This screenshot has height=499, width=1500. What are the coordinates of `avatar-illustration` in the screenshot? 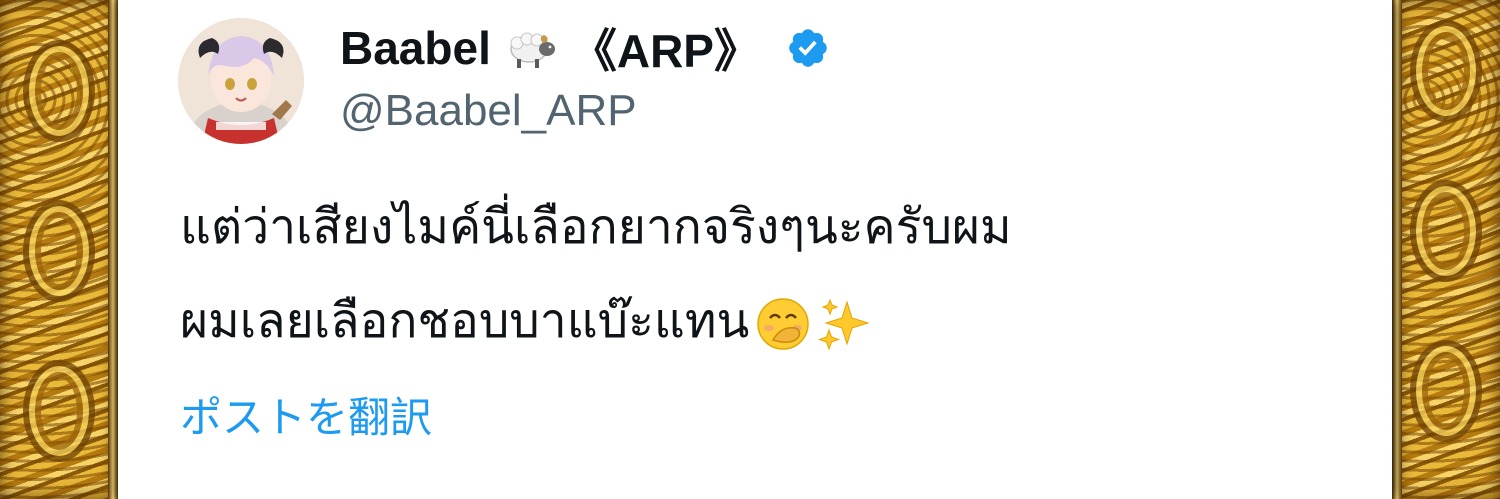 It's located at (241, 81).